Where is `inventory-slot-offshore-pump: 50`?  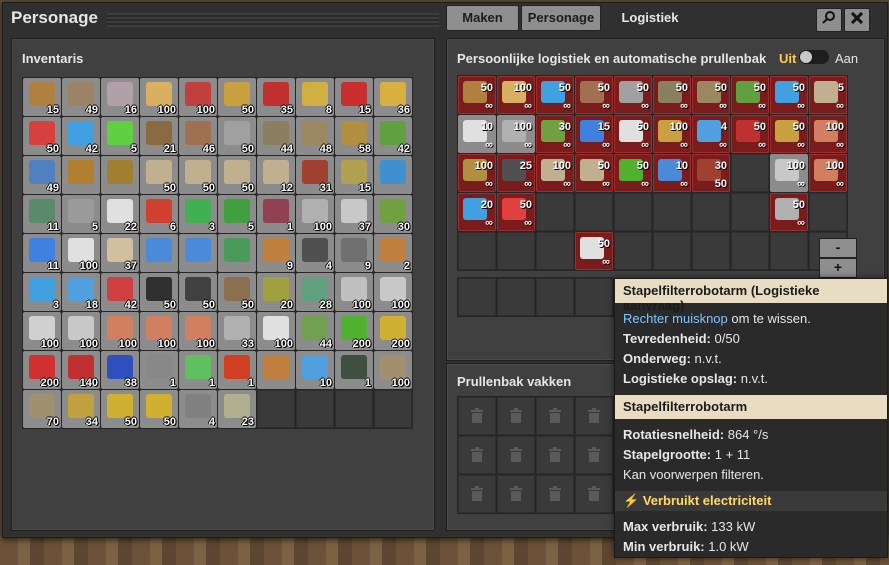
inventory-slot-offshore-pump: 50 is located at coordinates (159, 175).